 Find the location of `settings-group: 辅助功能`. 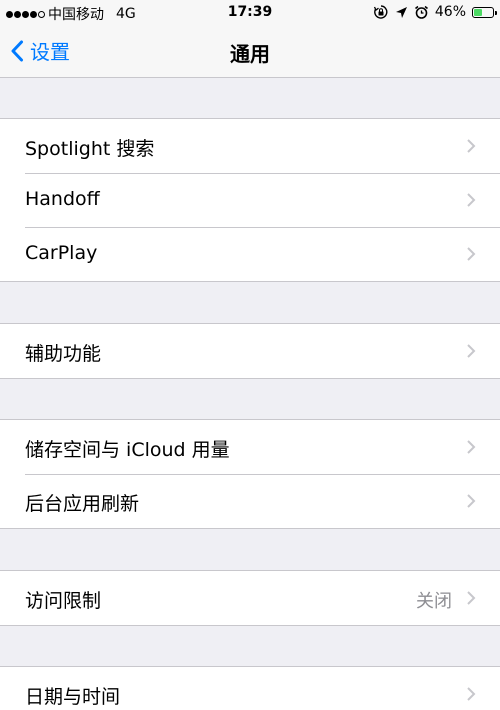

settings-group: 辅助功能 is located at coordinates (250, 351).